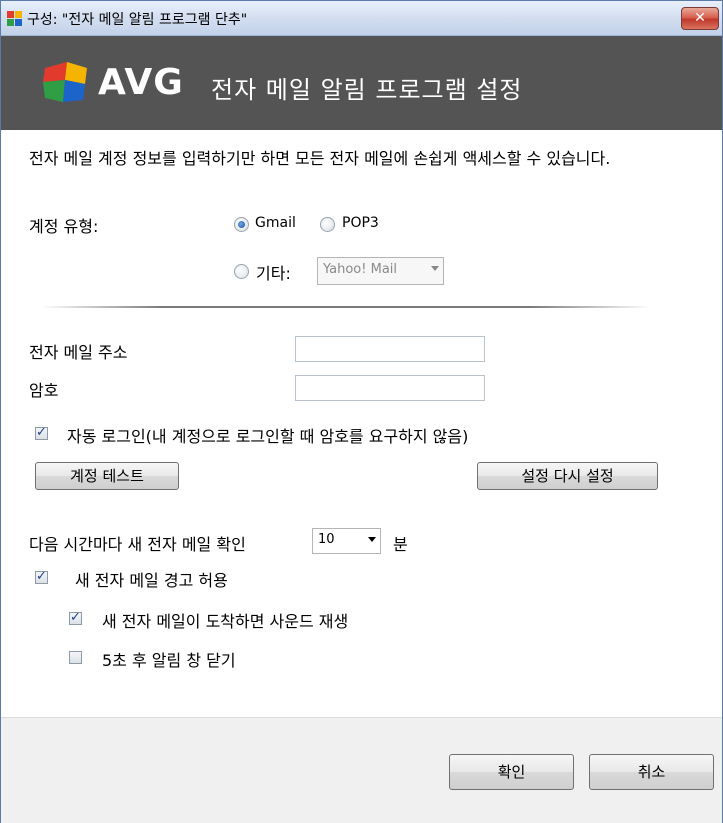 This screenshot has width=723, height=823. I want to click on avg-header: AVG 전자 메일 알림 프로그램 설정, so click(361, 83).